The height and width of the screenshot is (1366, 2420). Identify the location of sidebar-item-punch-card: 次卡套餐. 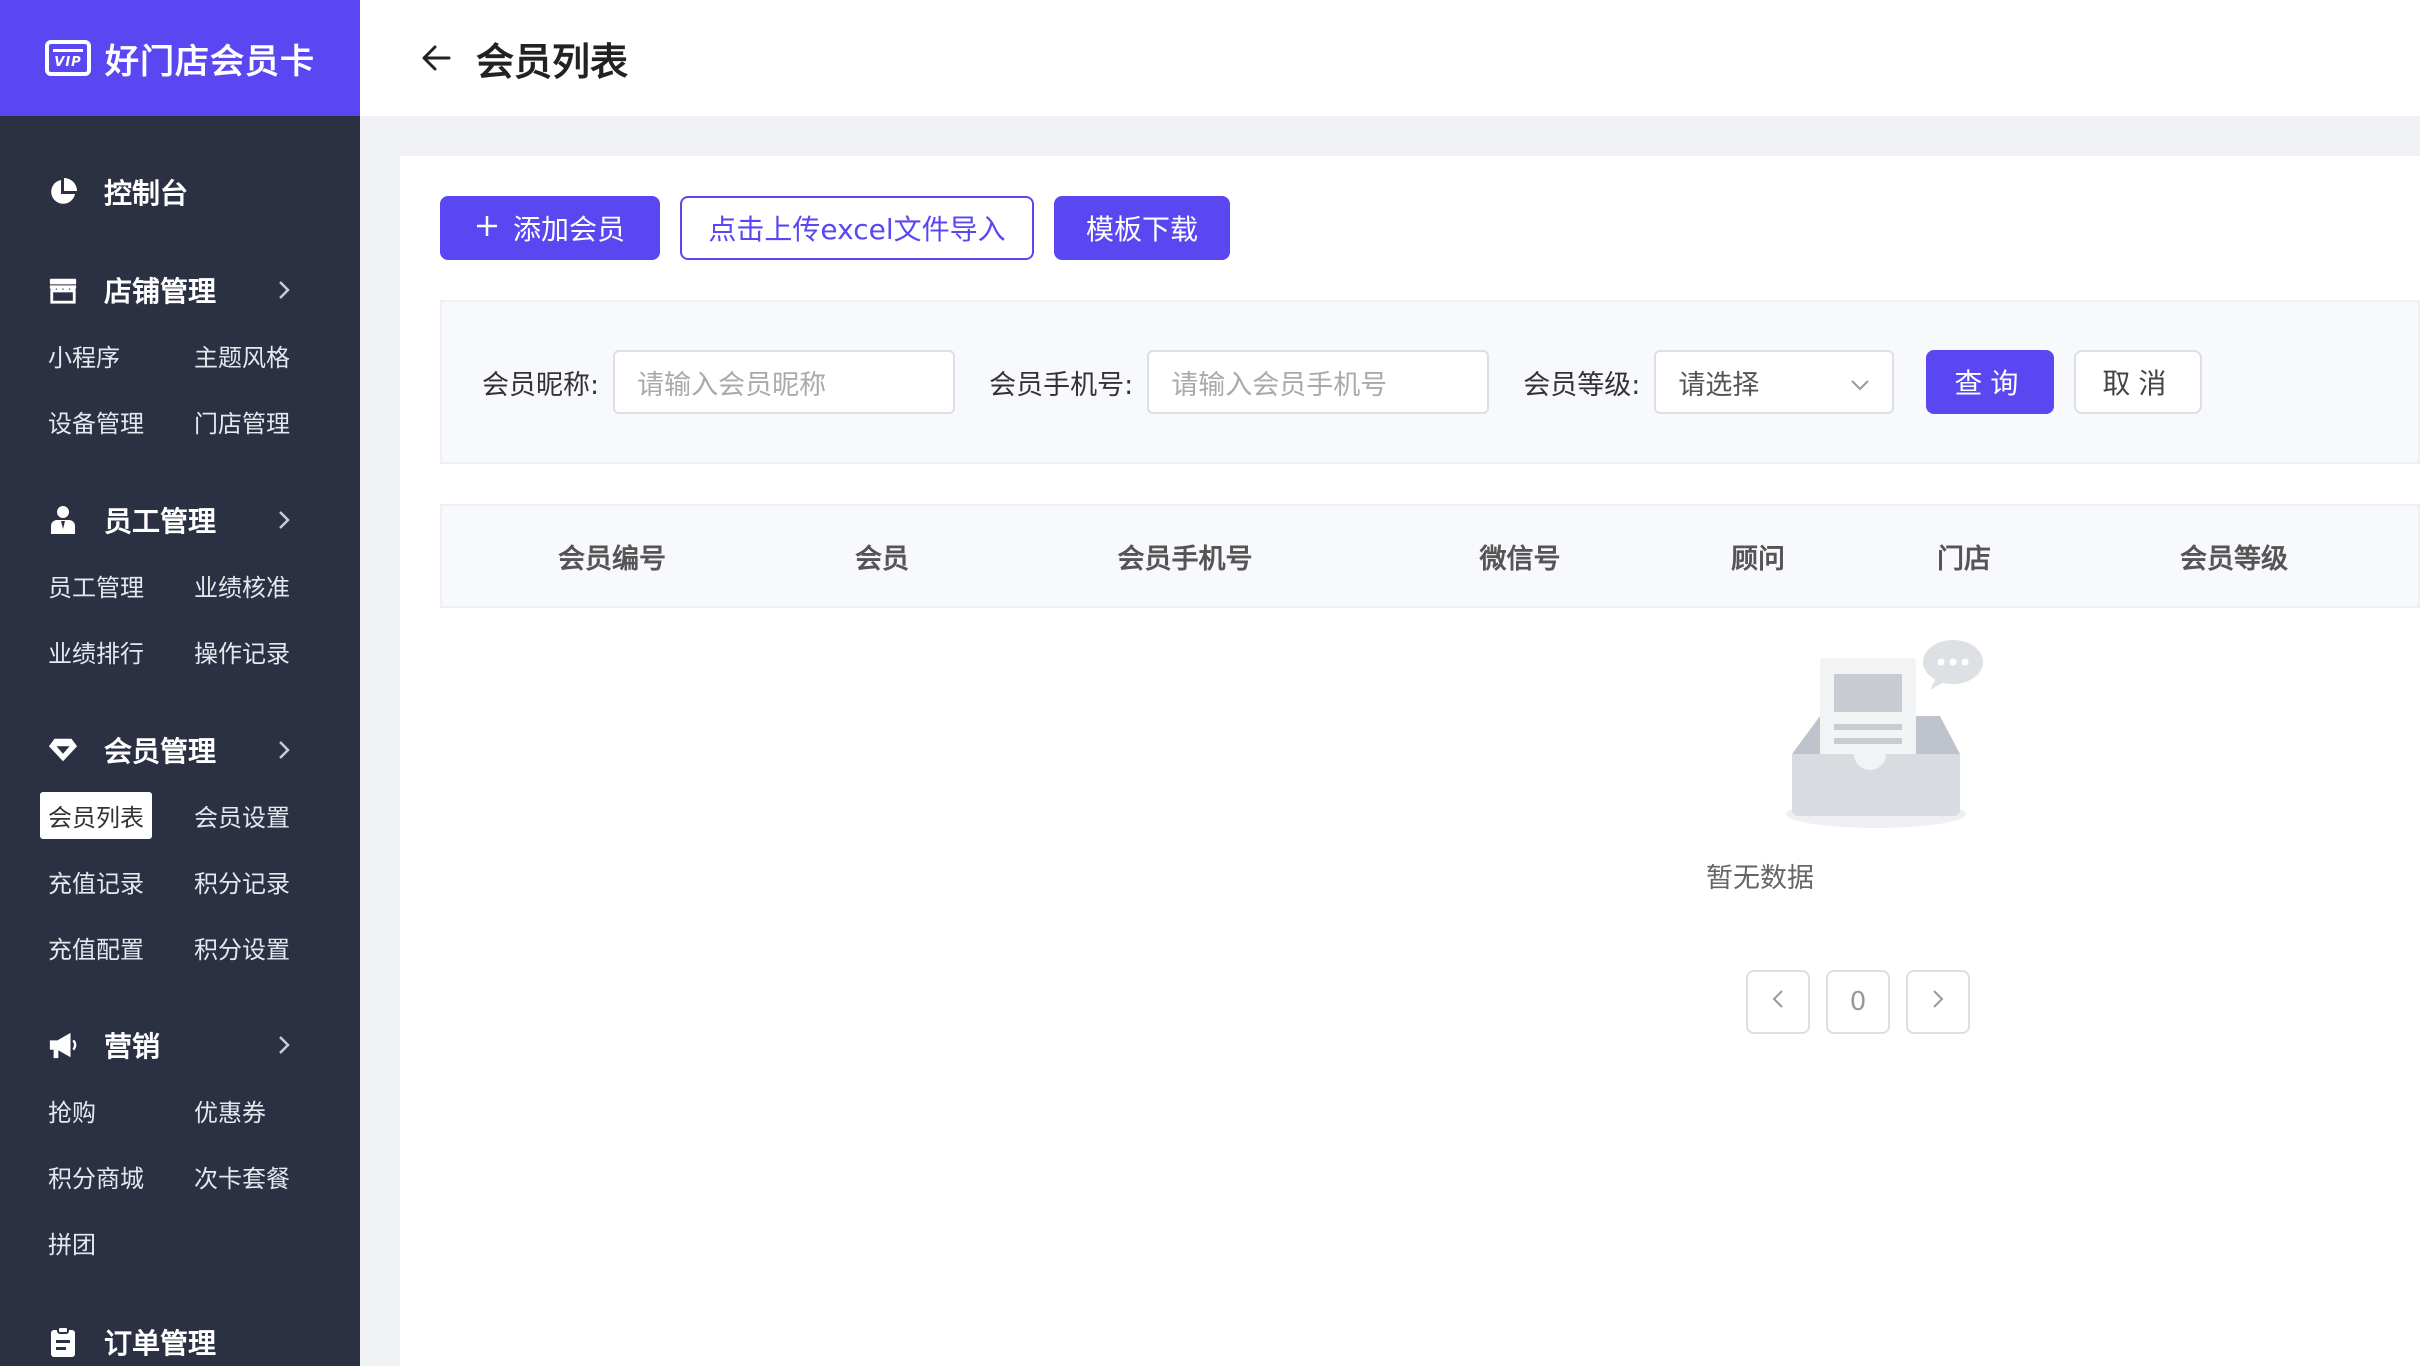
(267, 1176).